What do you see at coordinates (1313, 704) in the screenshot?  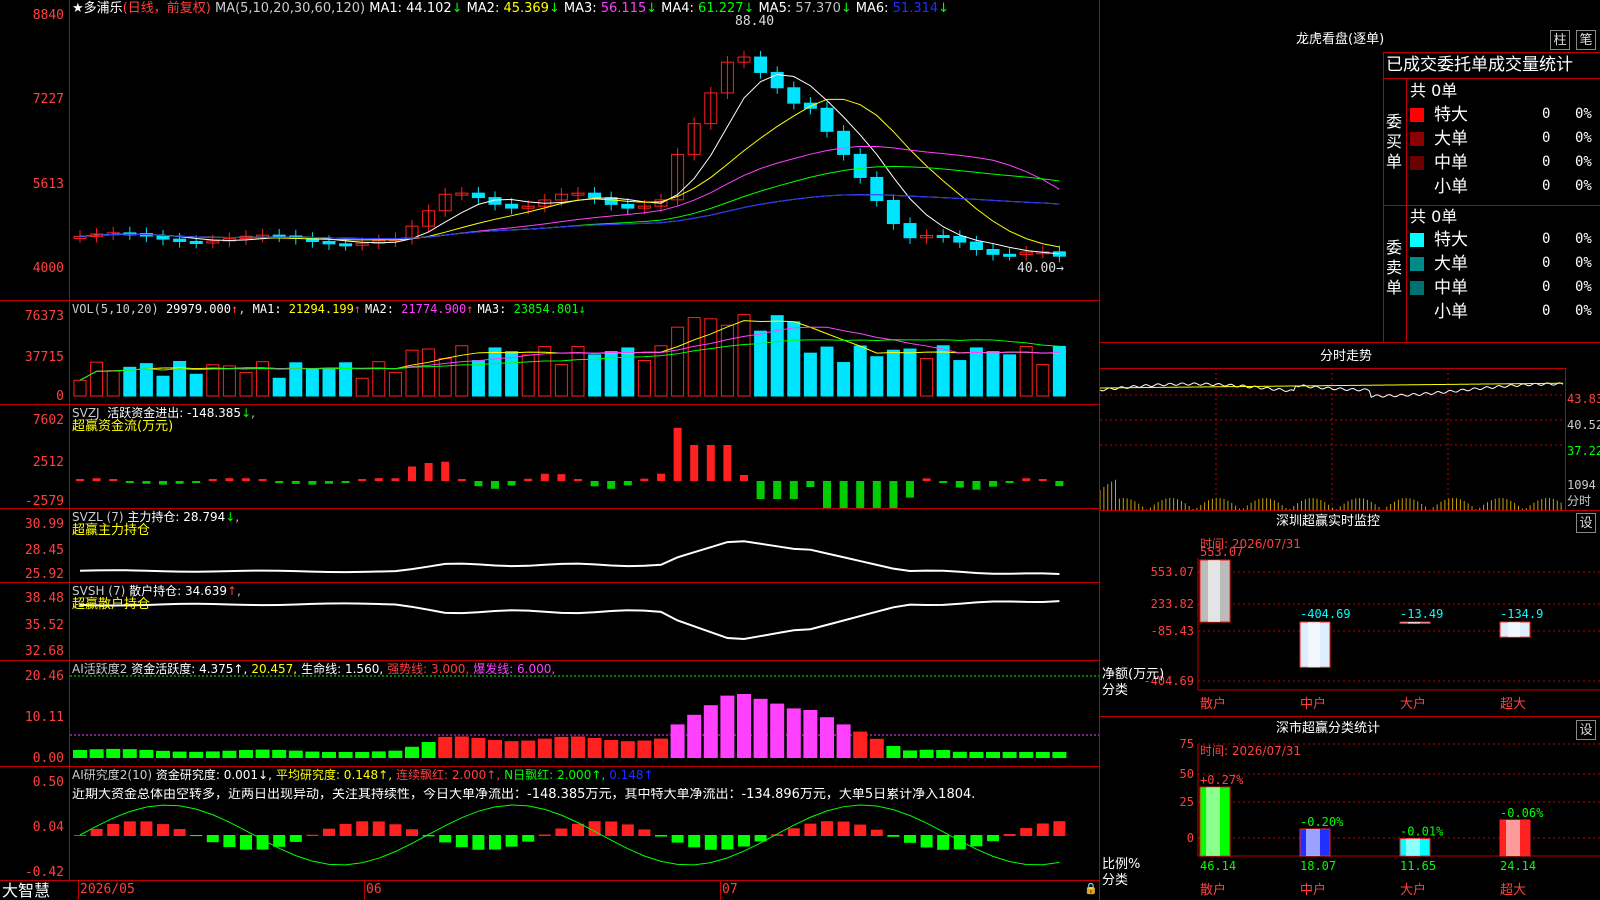 I see `category-name: 中户` at bounding box center [1313, 704].